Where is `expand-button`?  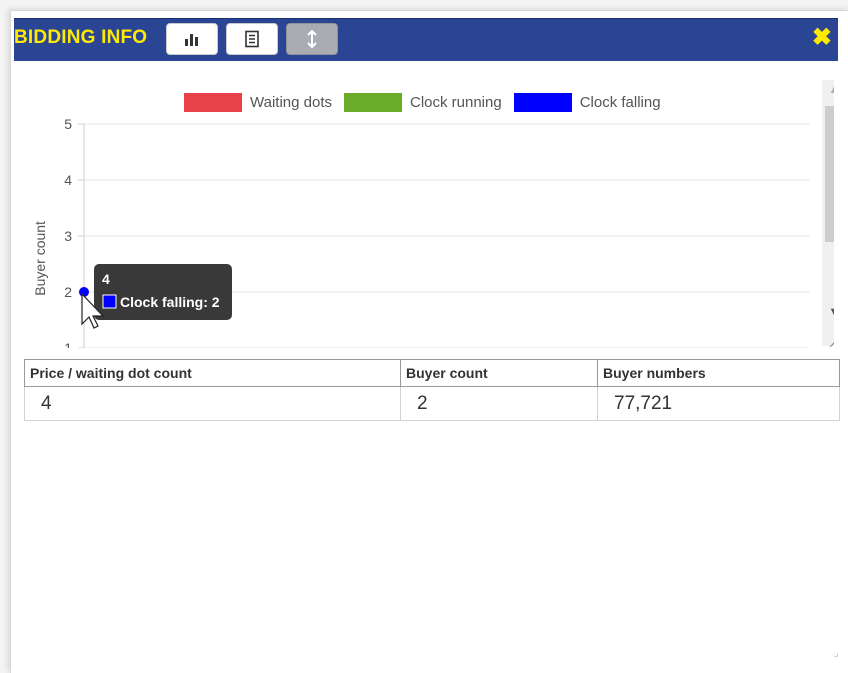 expand-button is located at coordinates (312, 39).